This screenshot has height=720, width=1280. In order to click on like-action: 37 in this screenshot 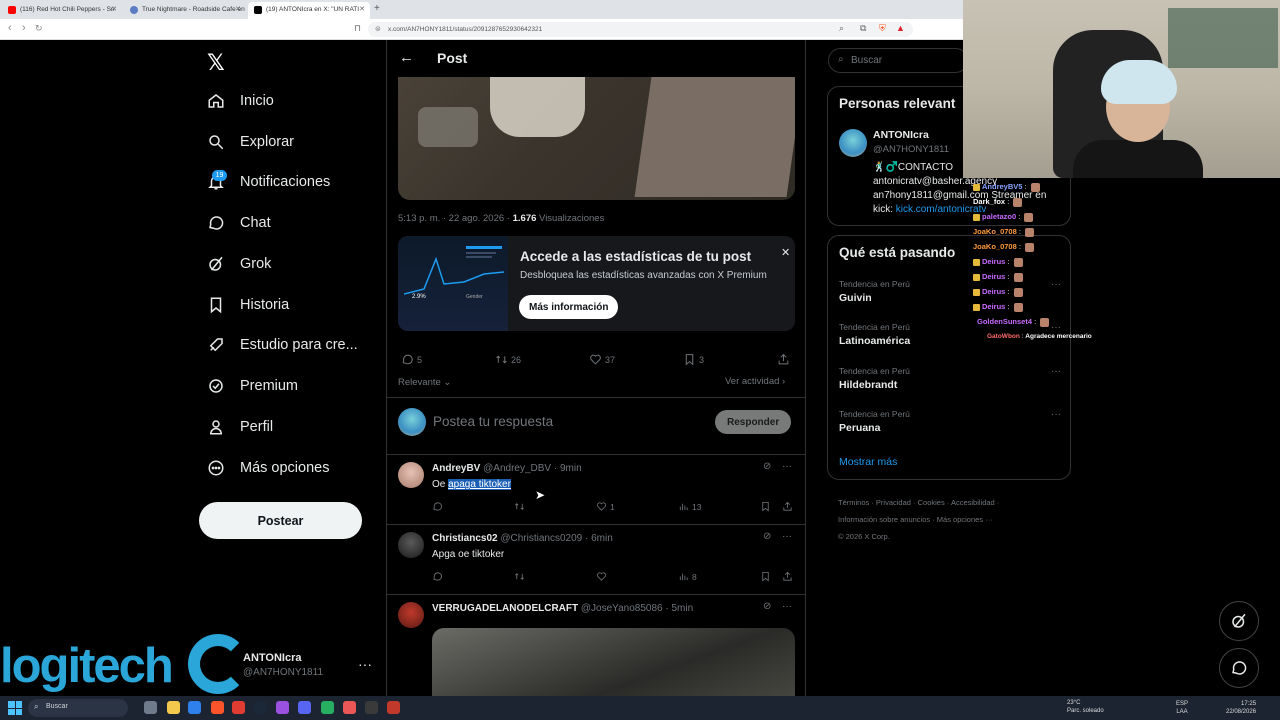, I will do `click(602, 359)`.